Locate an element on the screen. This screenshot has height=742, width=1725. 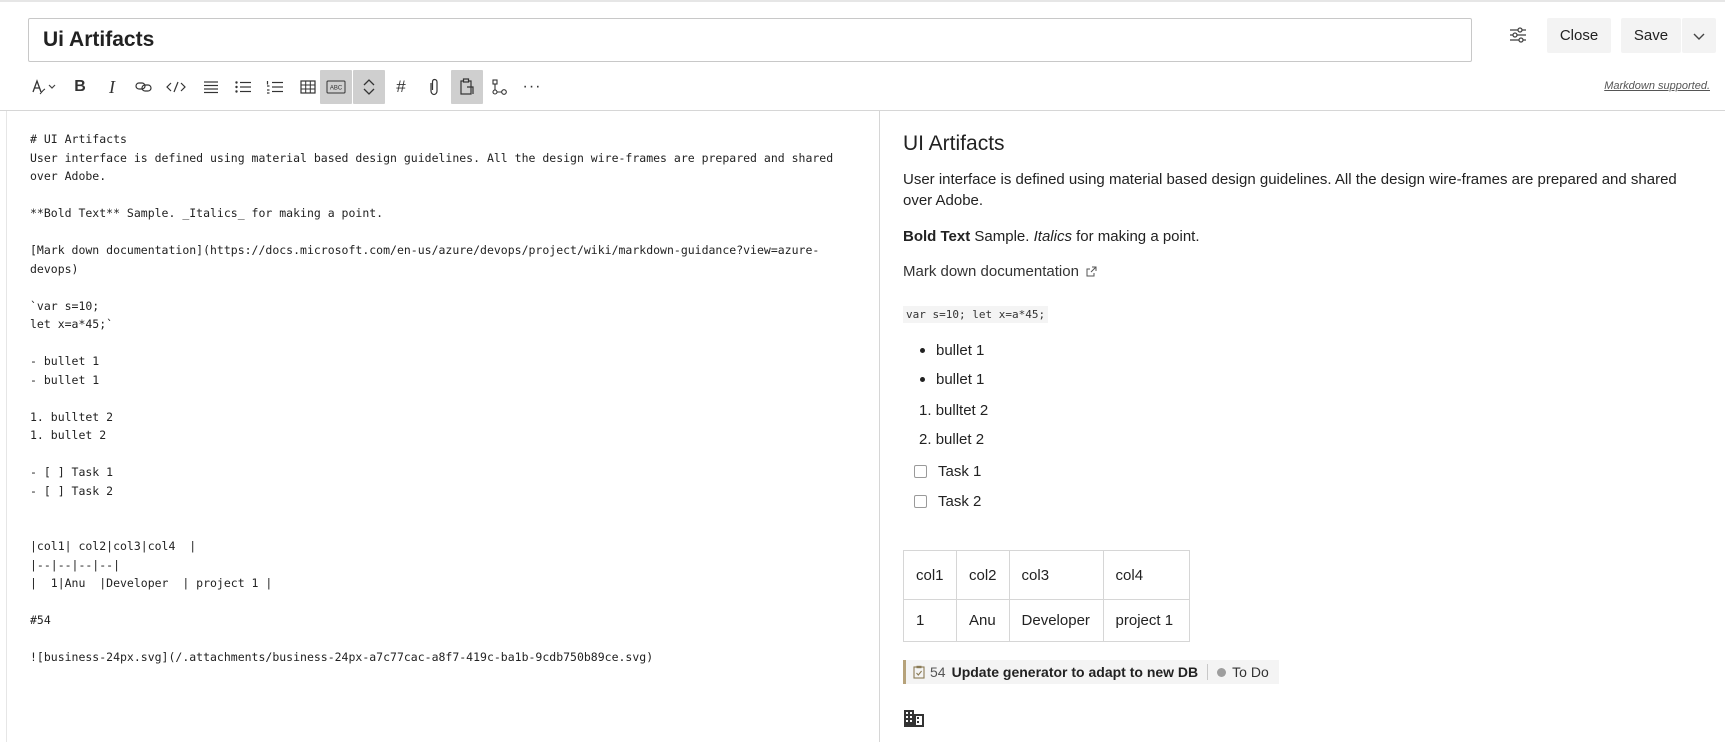
table-header-row: col1 col2 col3 col4 is located at coordinates (1046, 575).